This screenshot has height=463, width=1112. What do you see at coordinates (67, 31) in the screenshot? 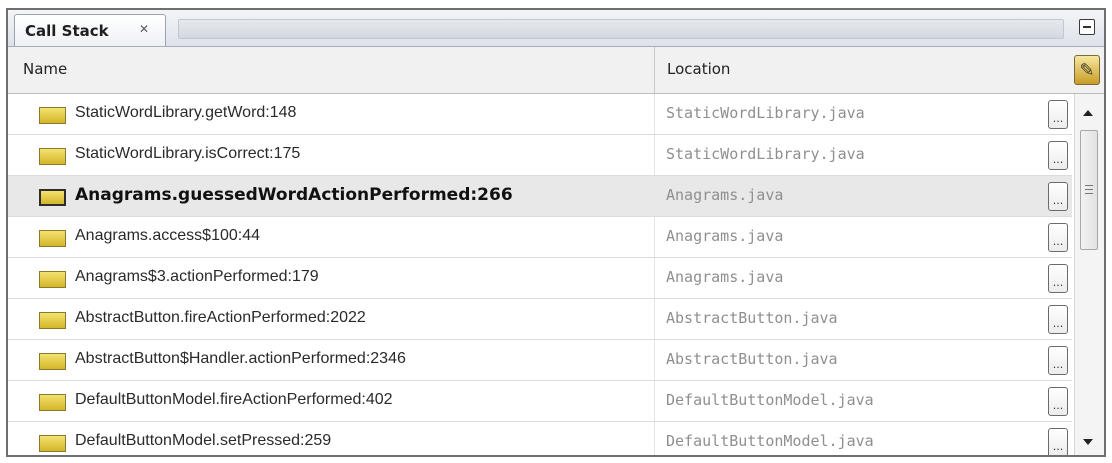
I see `tab-label: Call Stack` at bounding box center [67, 31].